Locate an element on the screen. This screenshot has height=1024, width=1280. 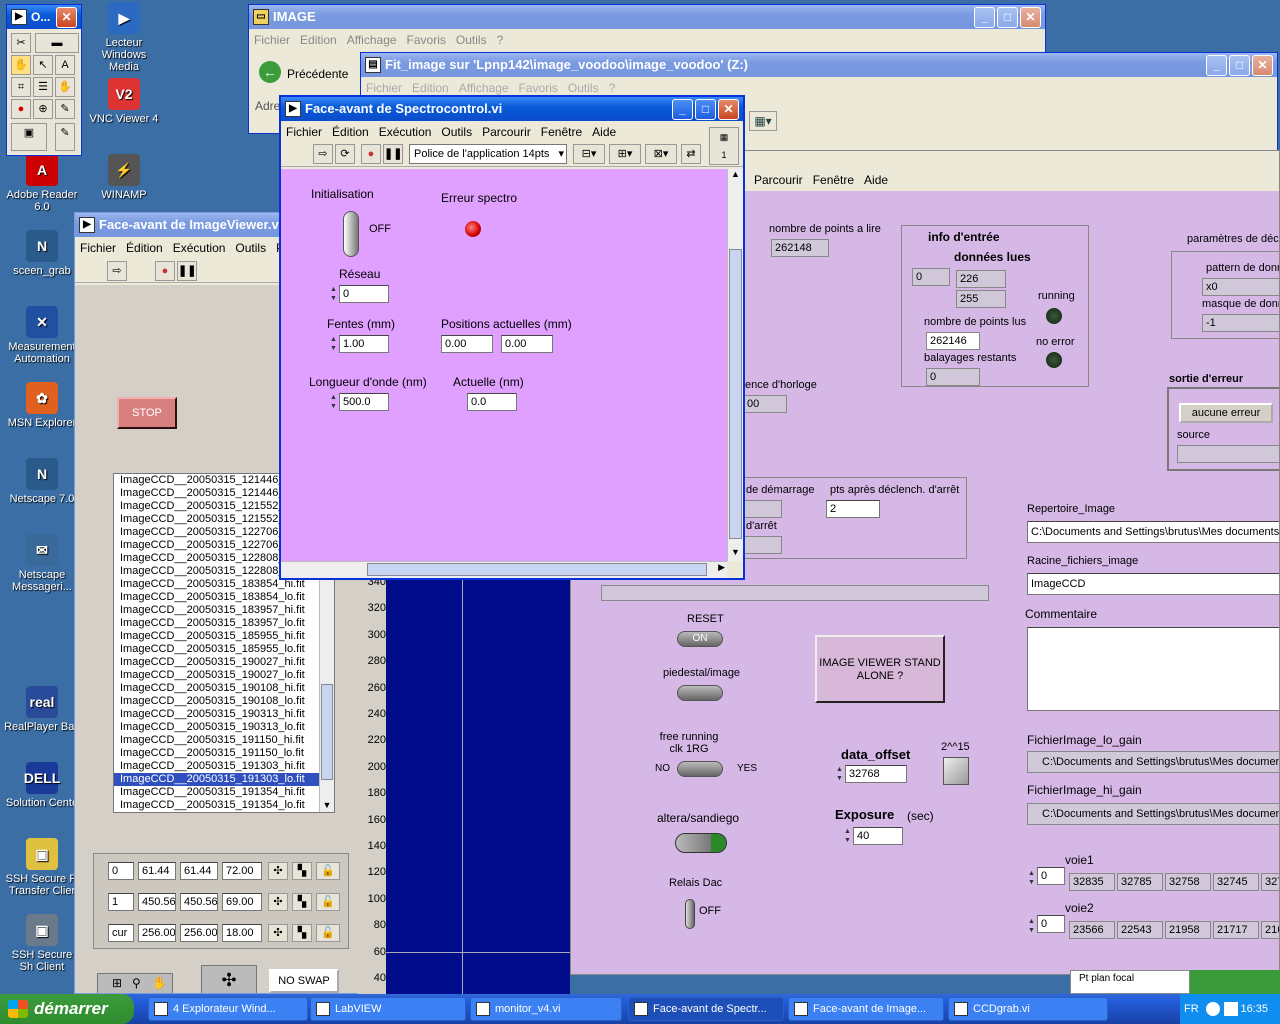
file-list-item: ImageCCD__20050315_191303_lo.fit is located at coordinates (224, 779).